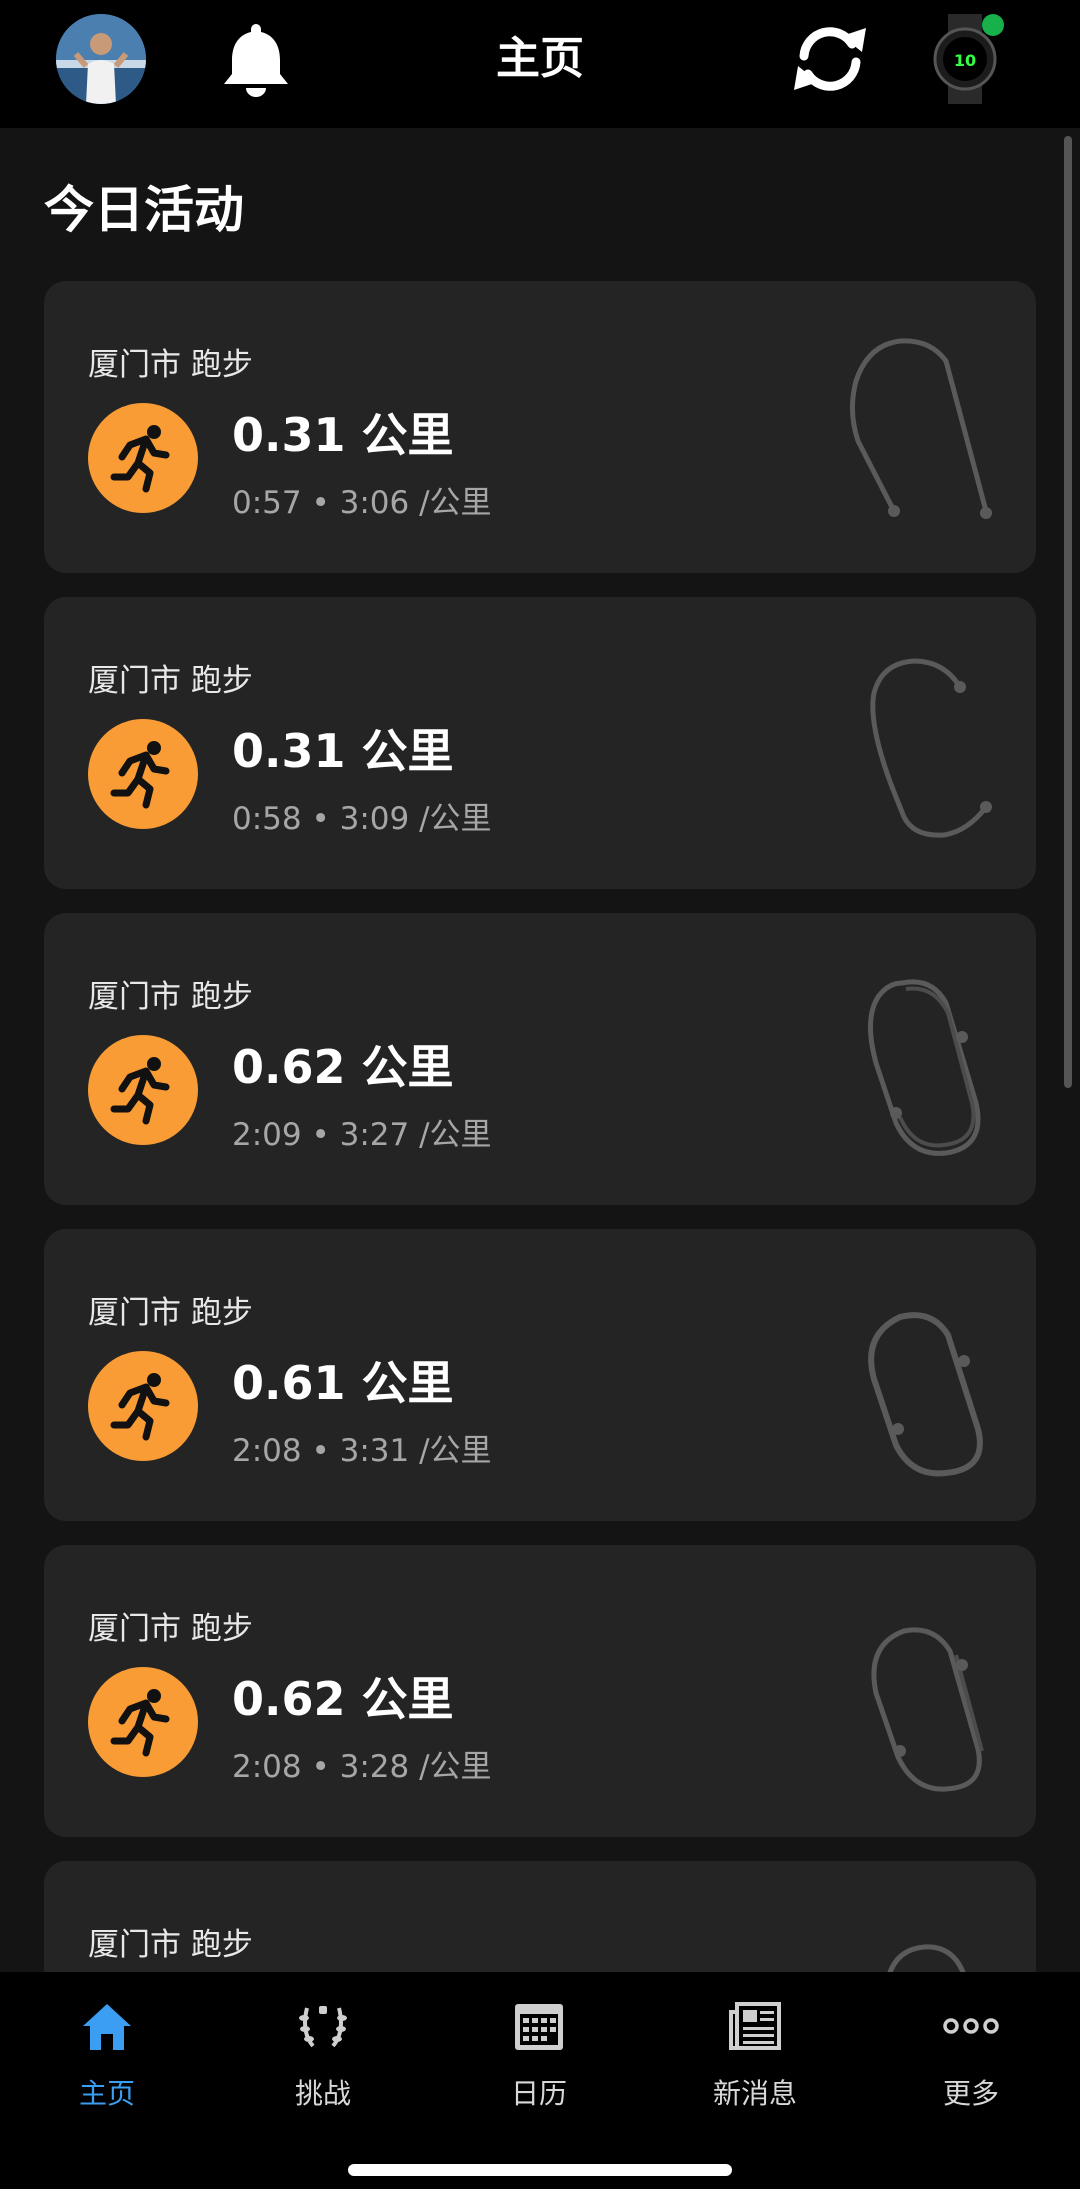 Image resolution: width=1080 pixels, height=2189 pixels. Describe the element at coordinates (415, 819) in the screenshot. I see `activity-pace: 3:09 /公里` at that location.